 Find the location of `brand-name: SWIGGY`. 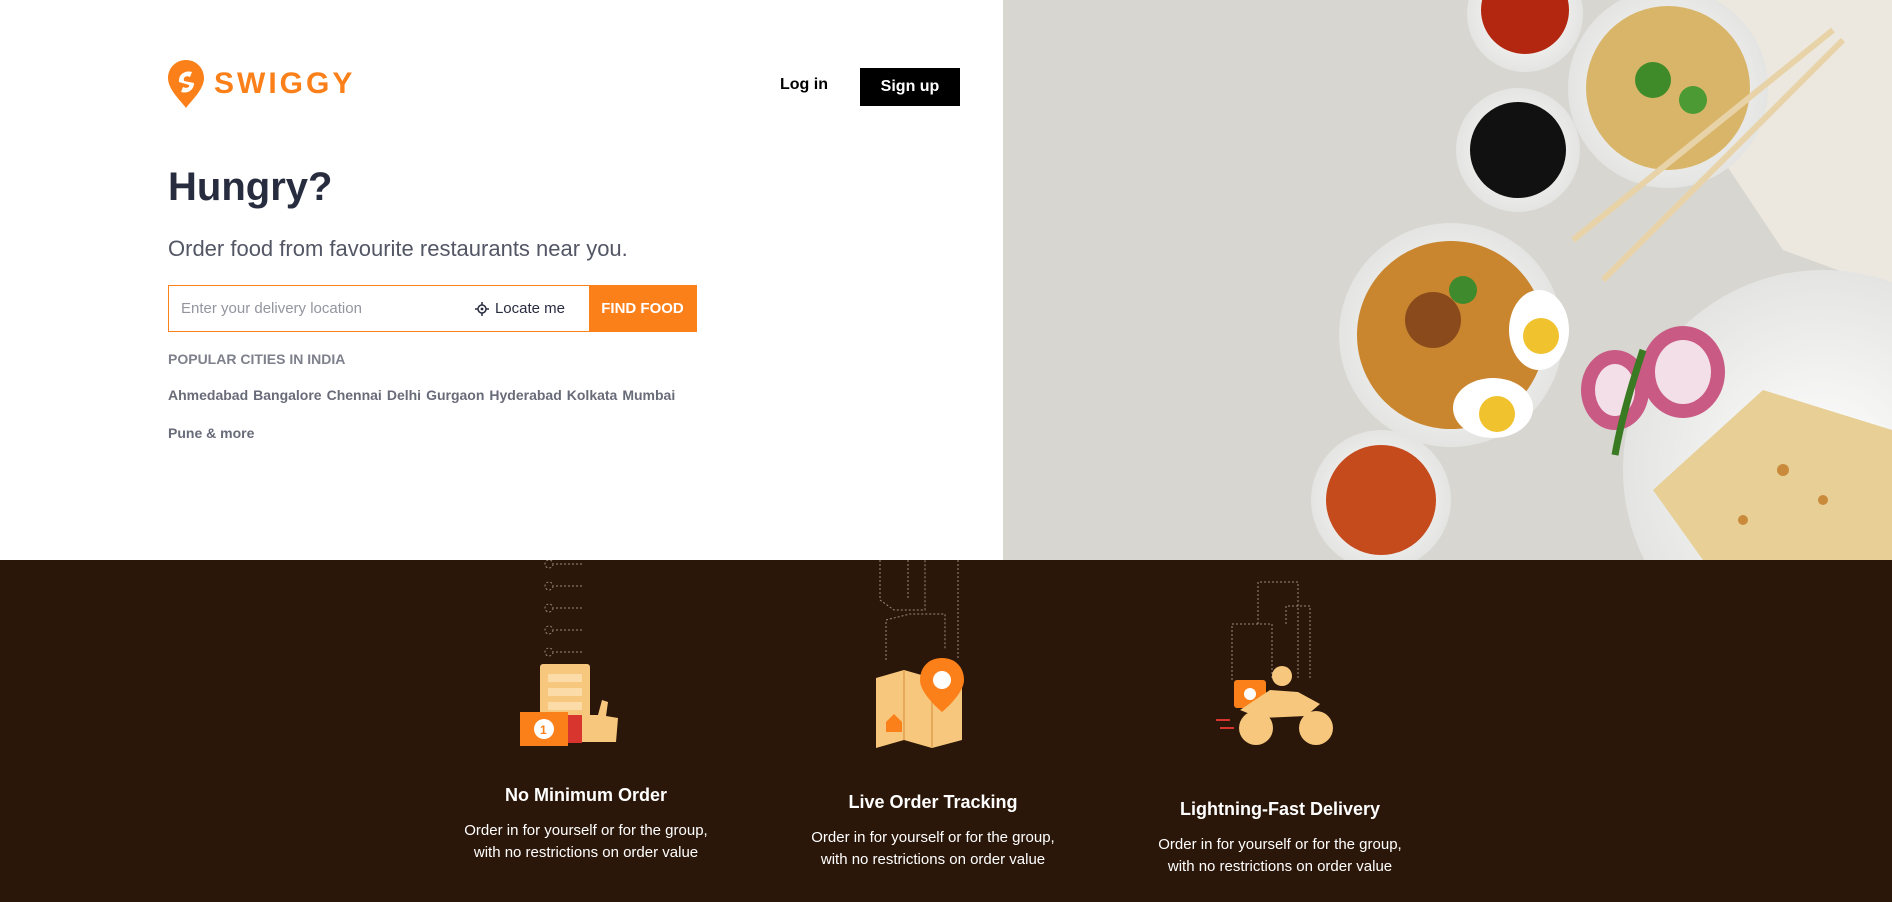

brand-name: SWIGGY is located at coordinates (285, 83).